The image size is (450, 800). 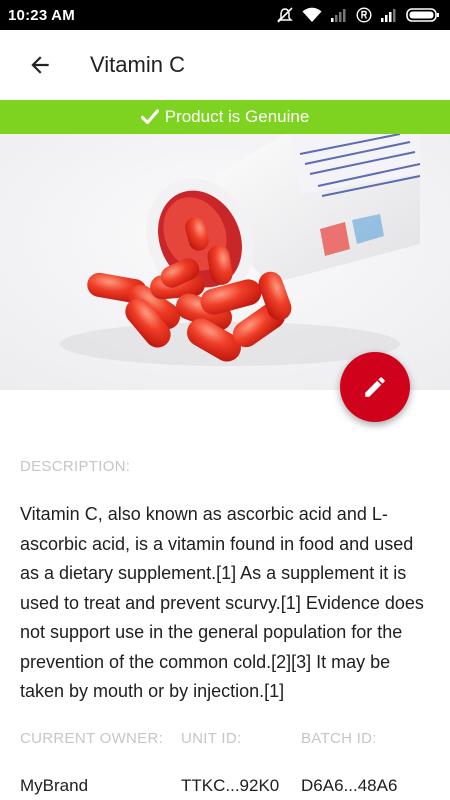 I want to click on verification-banner: Product is Genuine, so click(x=225, y=117).